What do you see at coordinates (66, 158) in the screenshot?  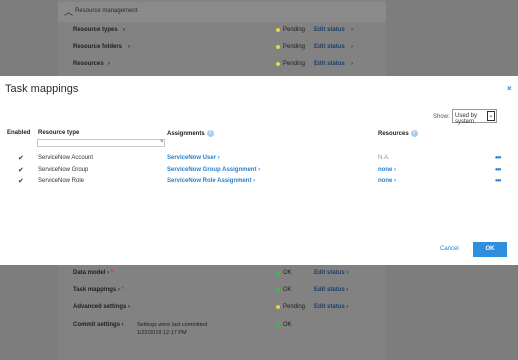 I see `resource-type-cell: ServiceNow Account` at bounding box center [66, 158].